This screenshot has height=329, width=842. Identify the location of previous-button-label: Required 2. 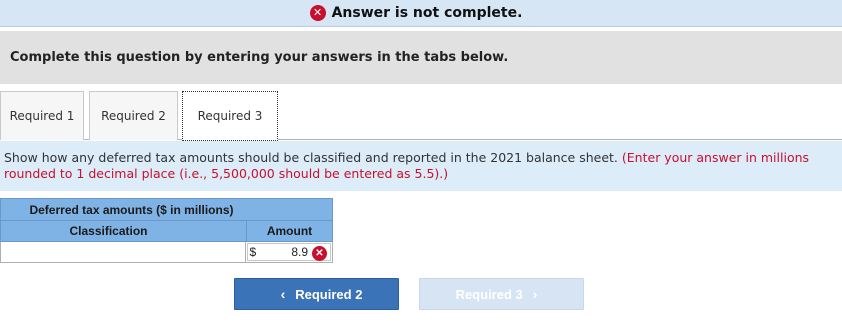
(329, 294).